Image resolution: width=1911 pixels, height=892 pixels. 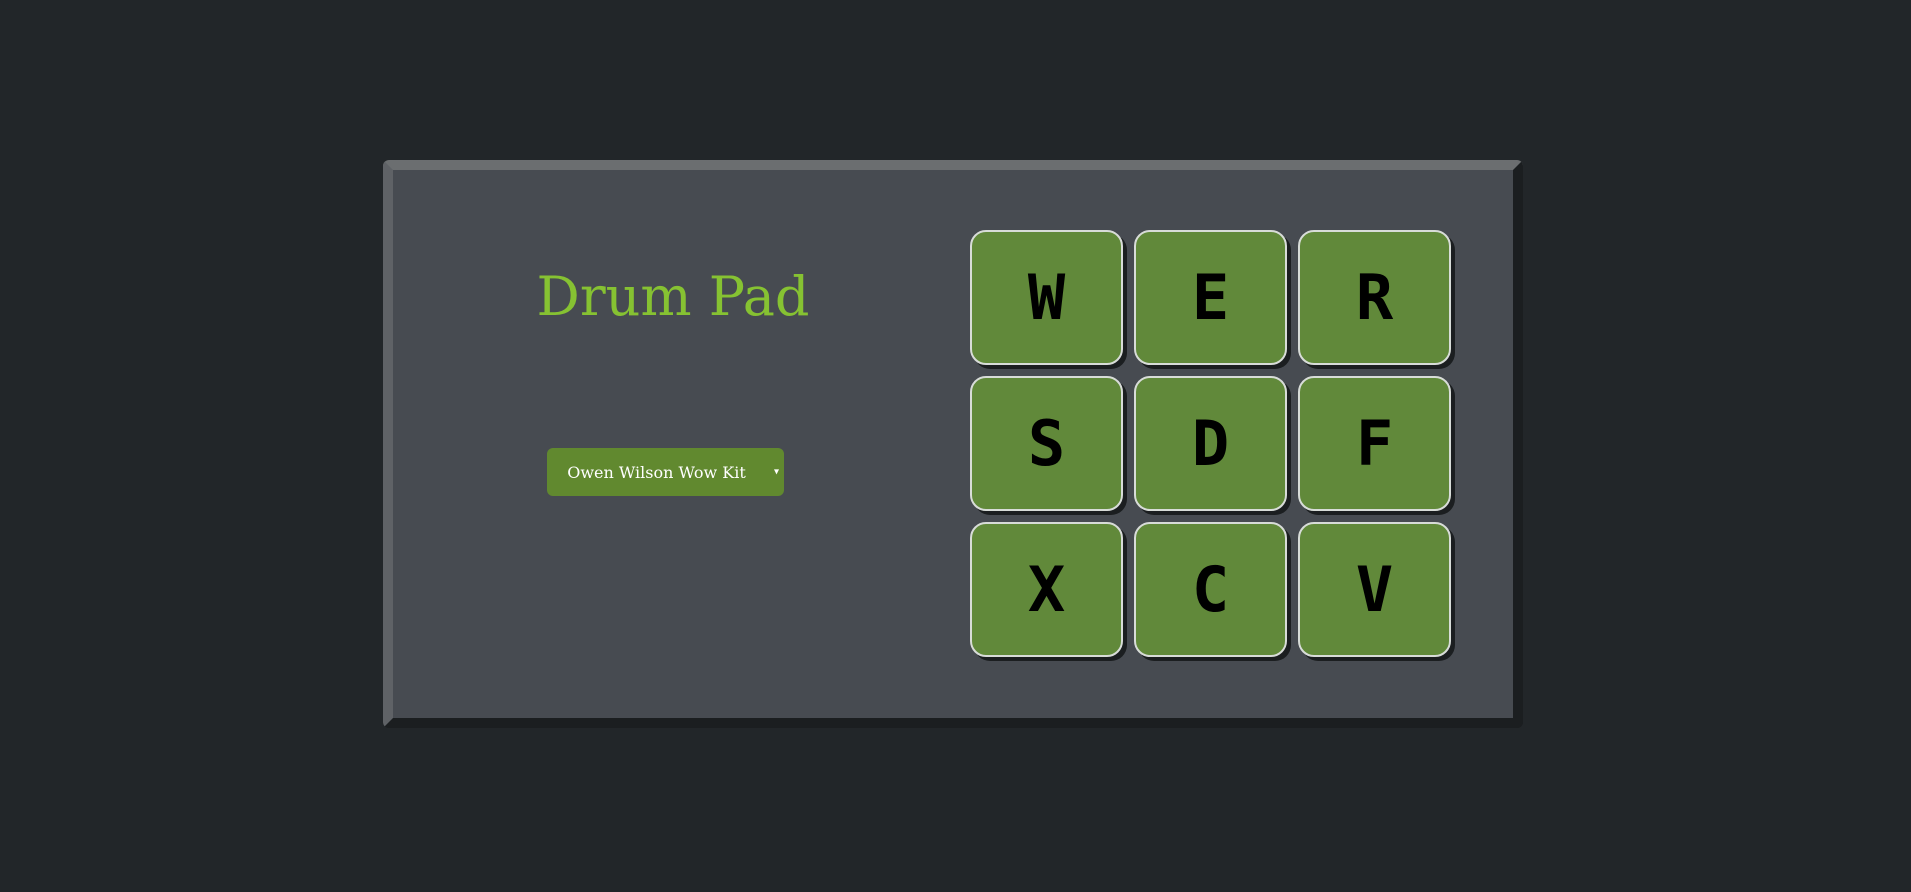 I want to click on drum-pad-d: D, so click(x=1210, y=443).